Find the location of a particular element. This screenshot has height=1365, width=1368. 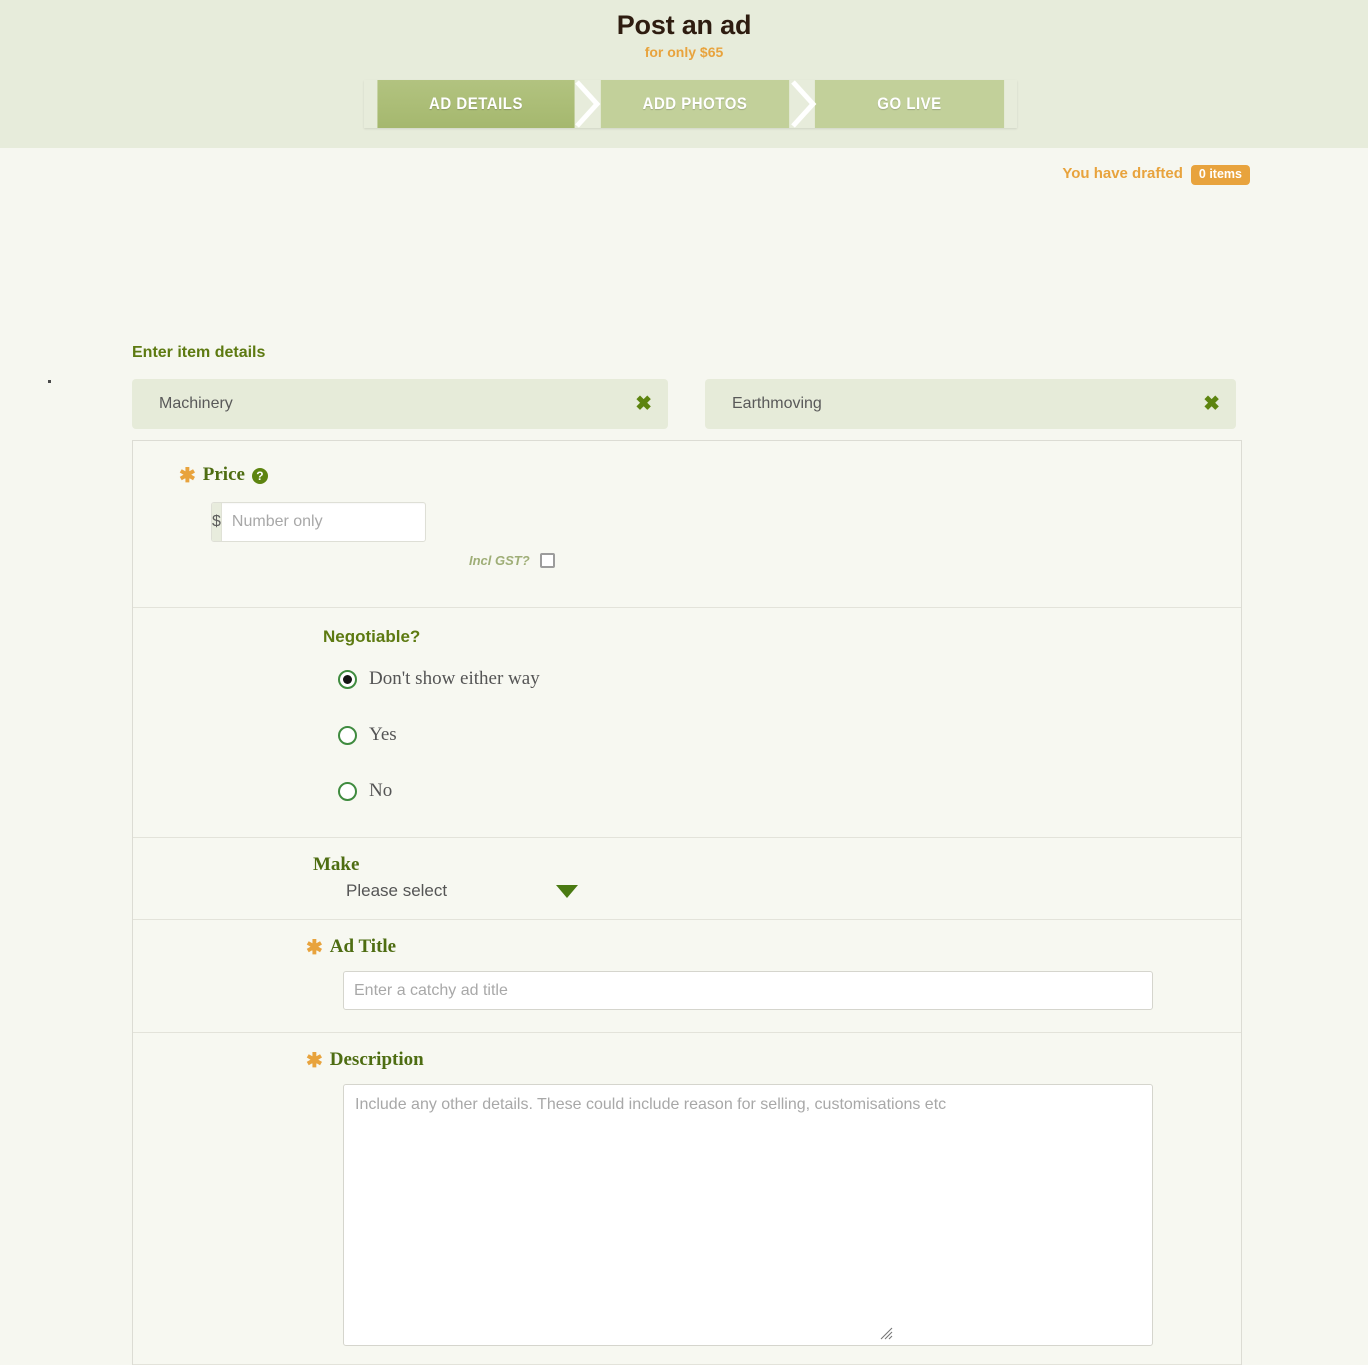

price-label-group: ✱ Price ? is located at coordinates (223, 475).